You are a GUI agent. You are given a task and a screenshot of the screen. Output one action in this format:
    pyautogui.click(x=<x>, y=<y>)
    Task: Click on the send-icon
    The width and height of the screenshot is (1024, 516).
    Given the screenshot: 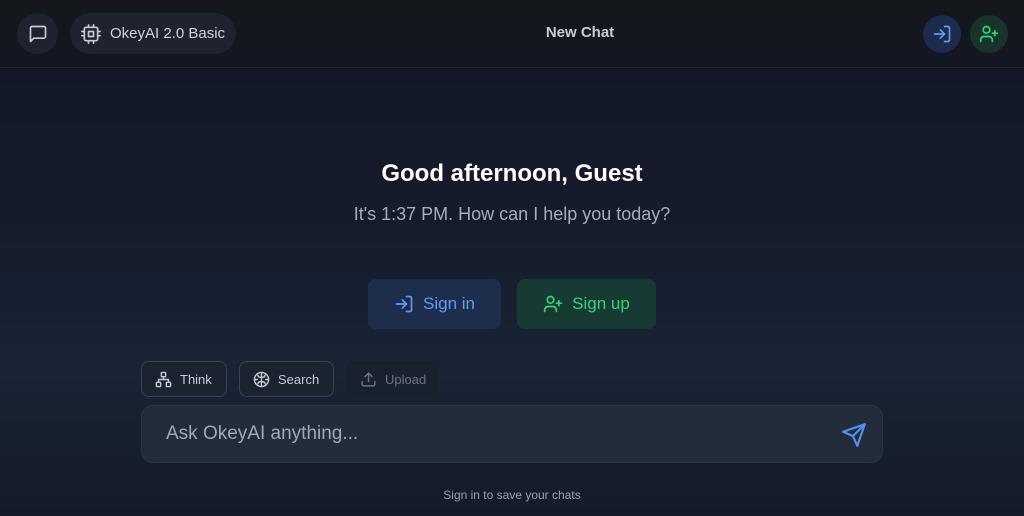 What is the action you would take?
    pyautogui.click(x=854, y=435)
    